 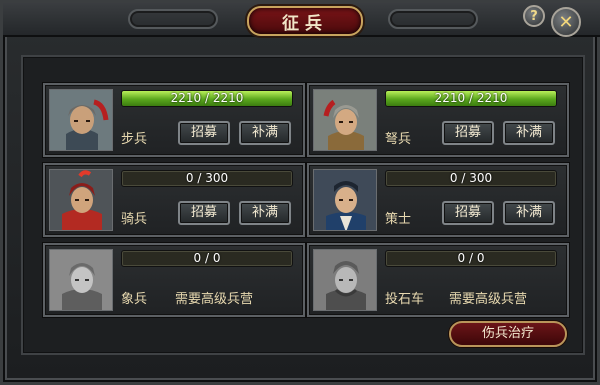 What do you see at coordinates (438, 120) in the screenshot?
I see `unit-card-crossbow: 2210 / 2210 弩兵 招募 补满` at bounding box center [438, 120].